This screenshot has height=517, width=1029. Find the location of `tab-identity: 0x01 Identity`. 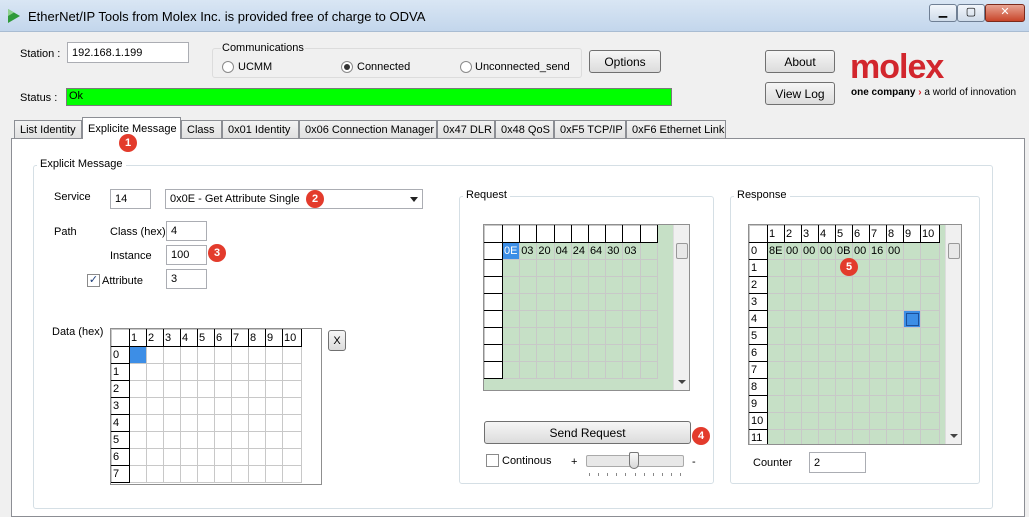

tab-identity: 0x01 Identity is located at coordinates (260, 129).